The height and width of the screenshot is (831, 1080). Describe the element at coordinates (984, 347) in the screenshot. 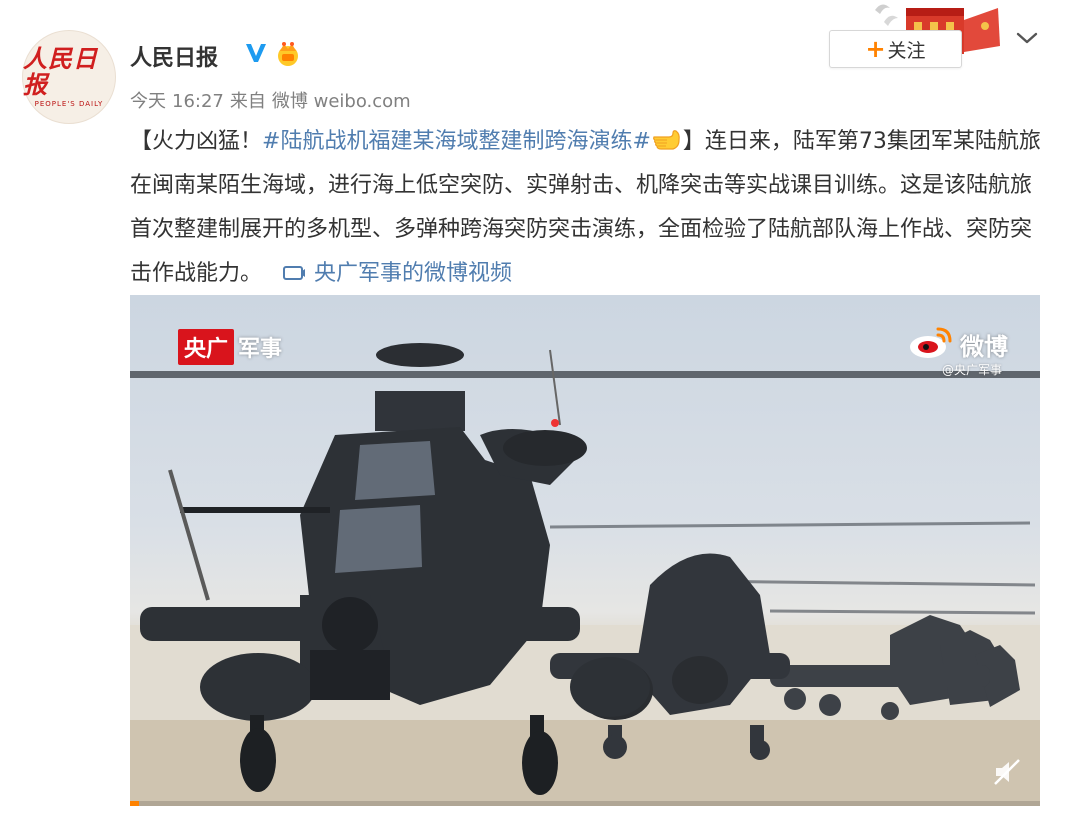

I see `weibo-watermark-label: 微博` at that location.